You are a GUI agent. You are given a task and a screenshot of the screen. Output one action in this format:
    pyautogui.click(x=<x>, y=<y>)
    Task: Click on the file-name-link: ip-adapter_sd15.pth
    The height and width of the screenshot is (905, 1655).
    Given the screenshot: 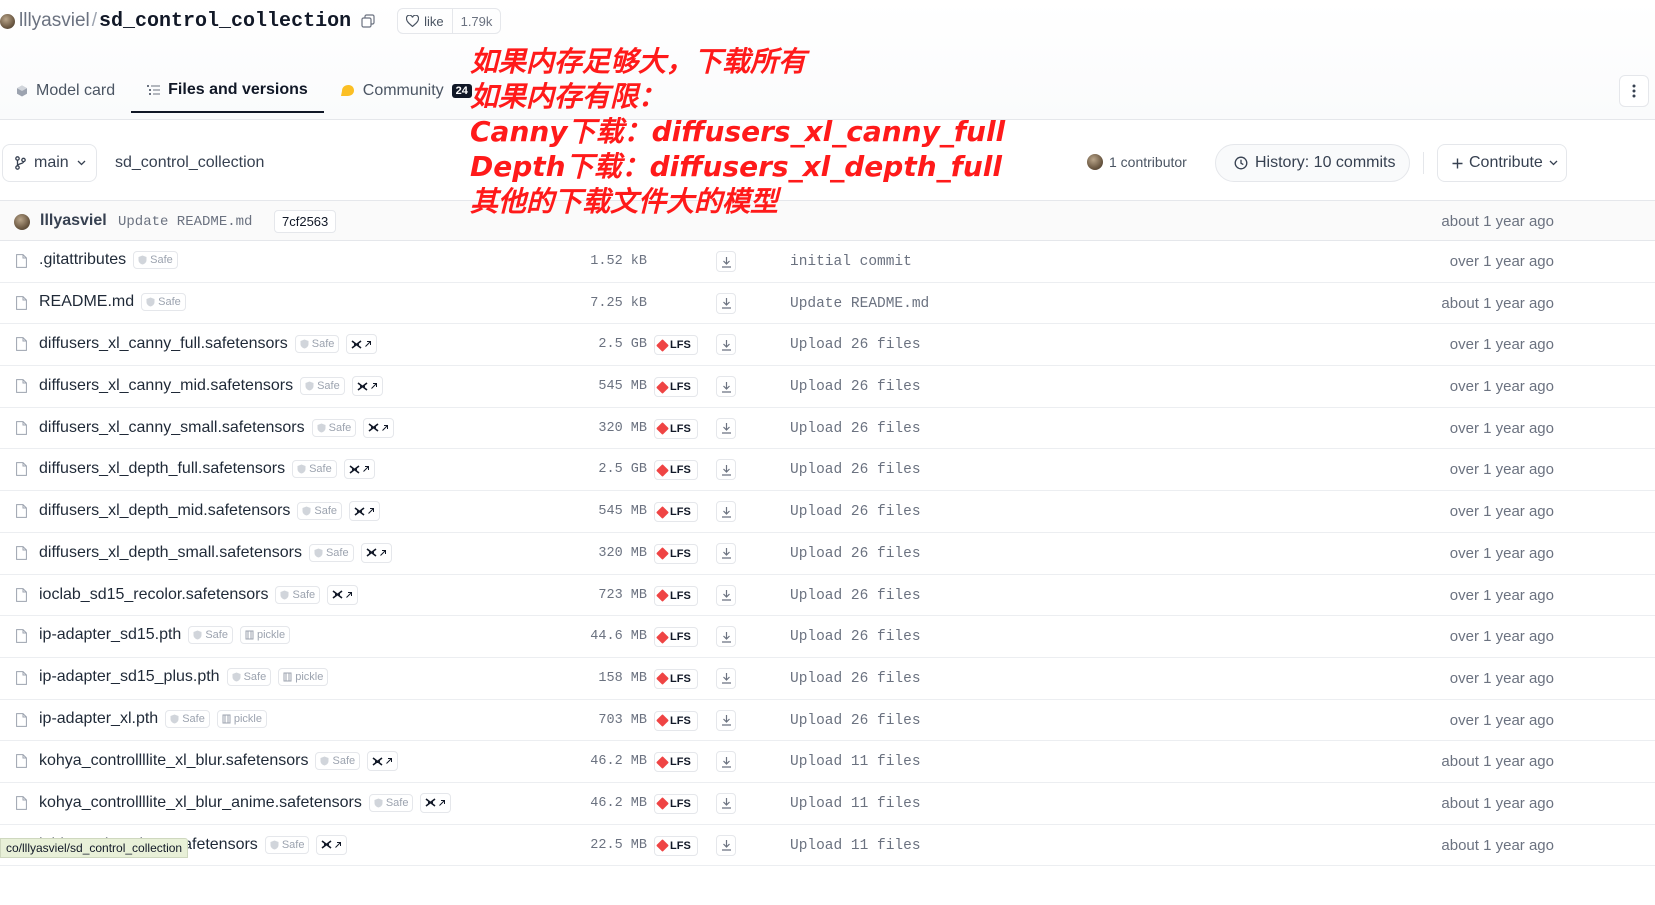 What is the action you would take?
    pyautogui.click(x=110, y=635)
    